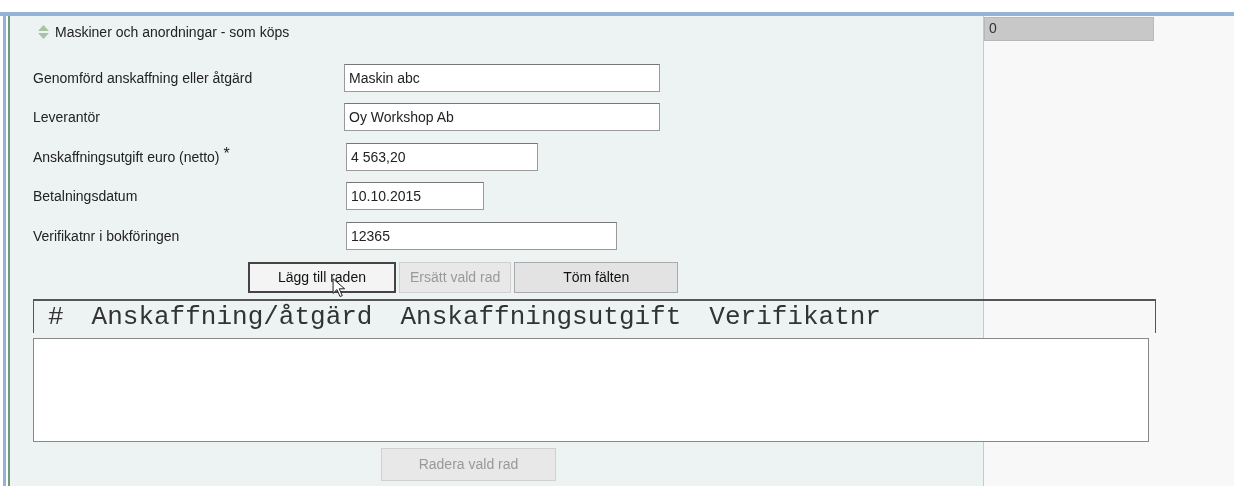  What do you see at coordinates (232, 316) in the screenshot?
I see `column-header: Anskaffning/åtgärd` at bounding box center [232, 316].